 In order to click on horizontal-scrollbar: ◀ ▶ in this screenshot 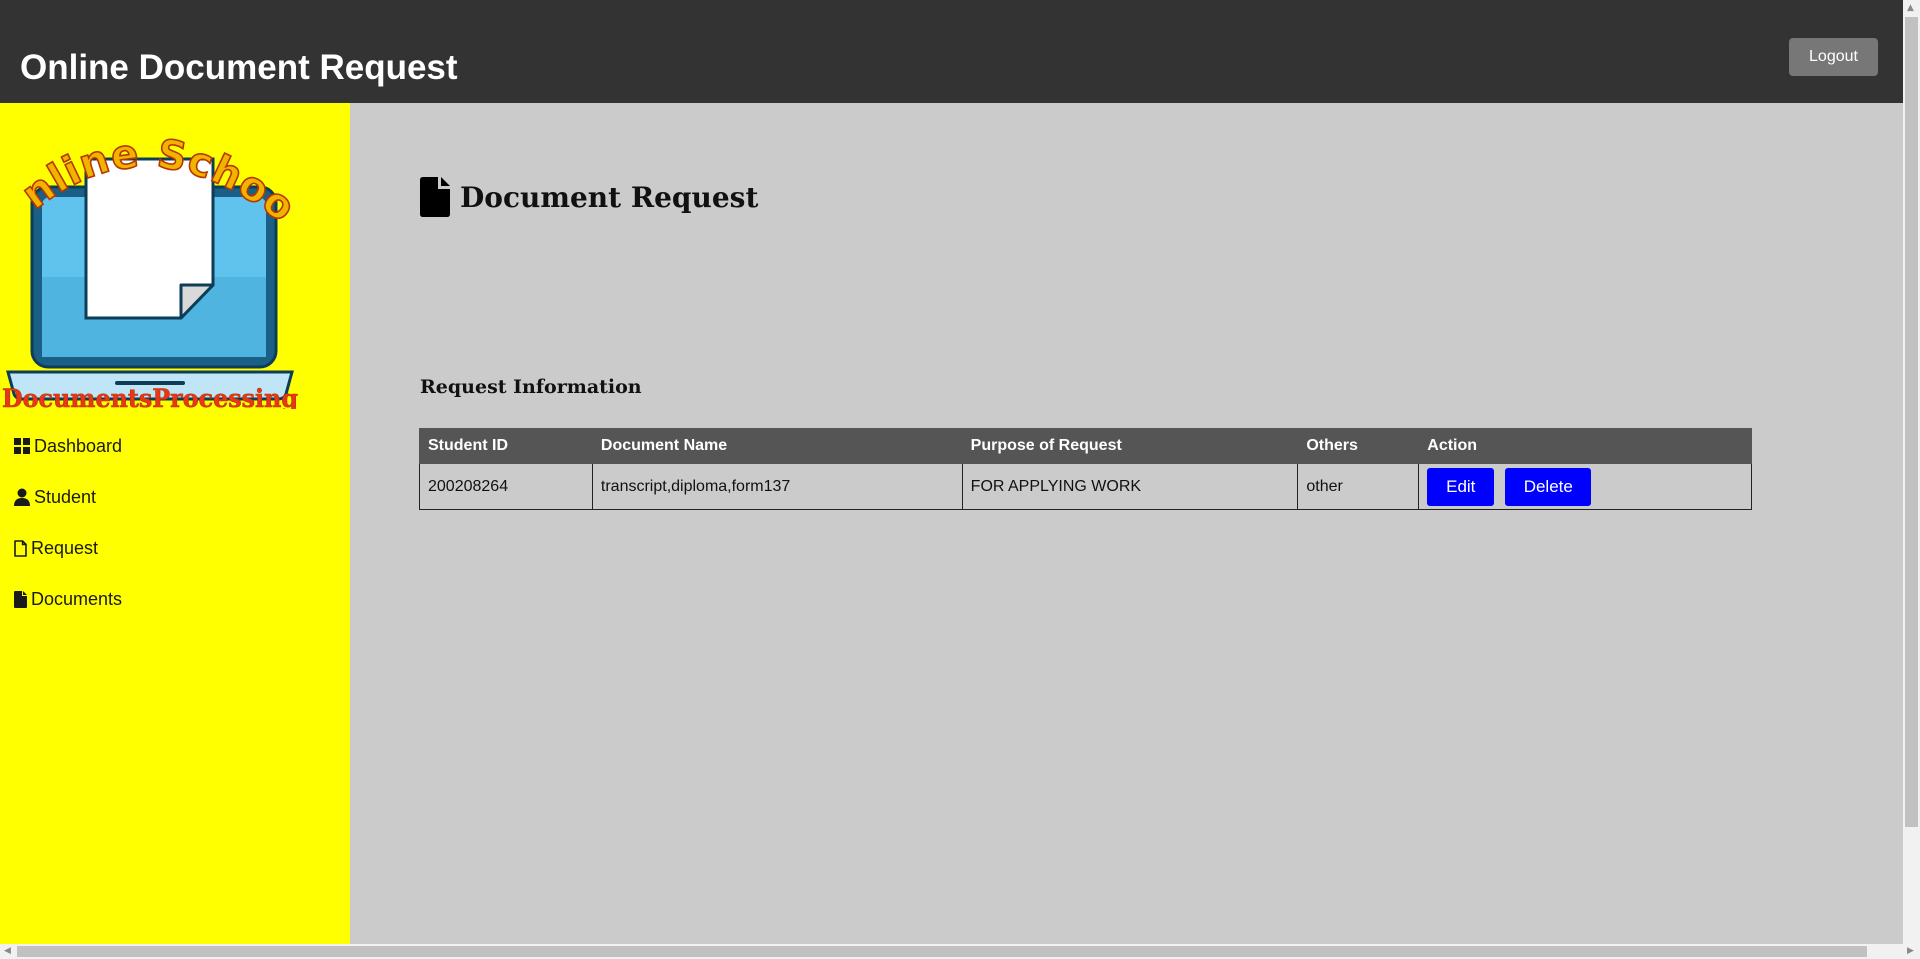, I will do `click(960, 951)`.